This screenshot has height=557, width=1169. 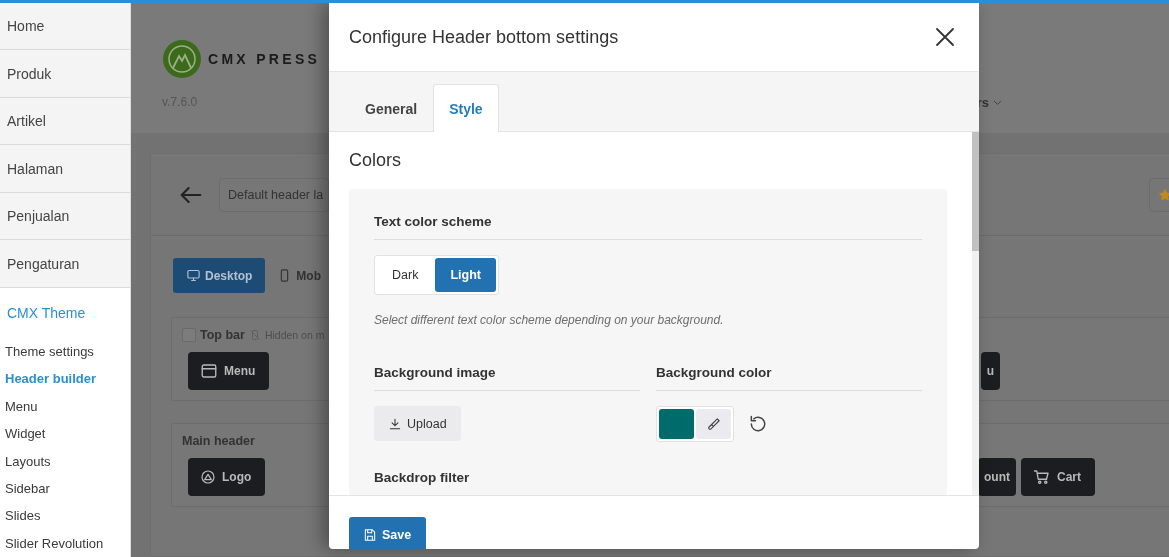 I want to click on brush-button, so click(x=713, y=424).